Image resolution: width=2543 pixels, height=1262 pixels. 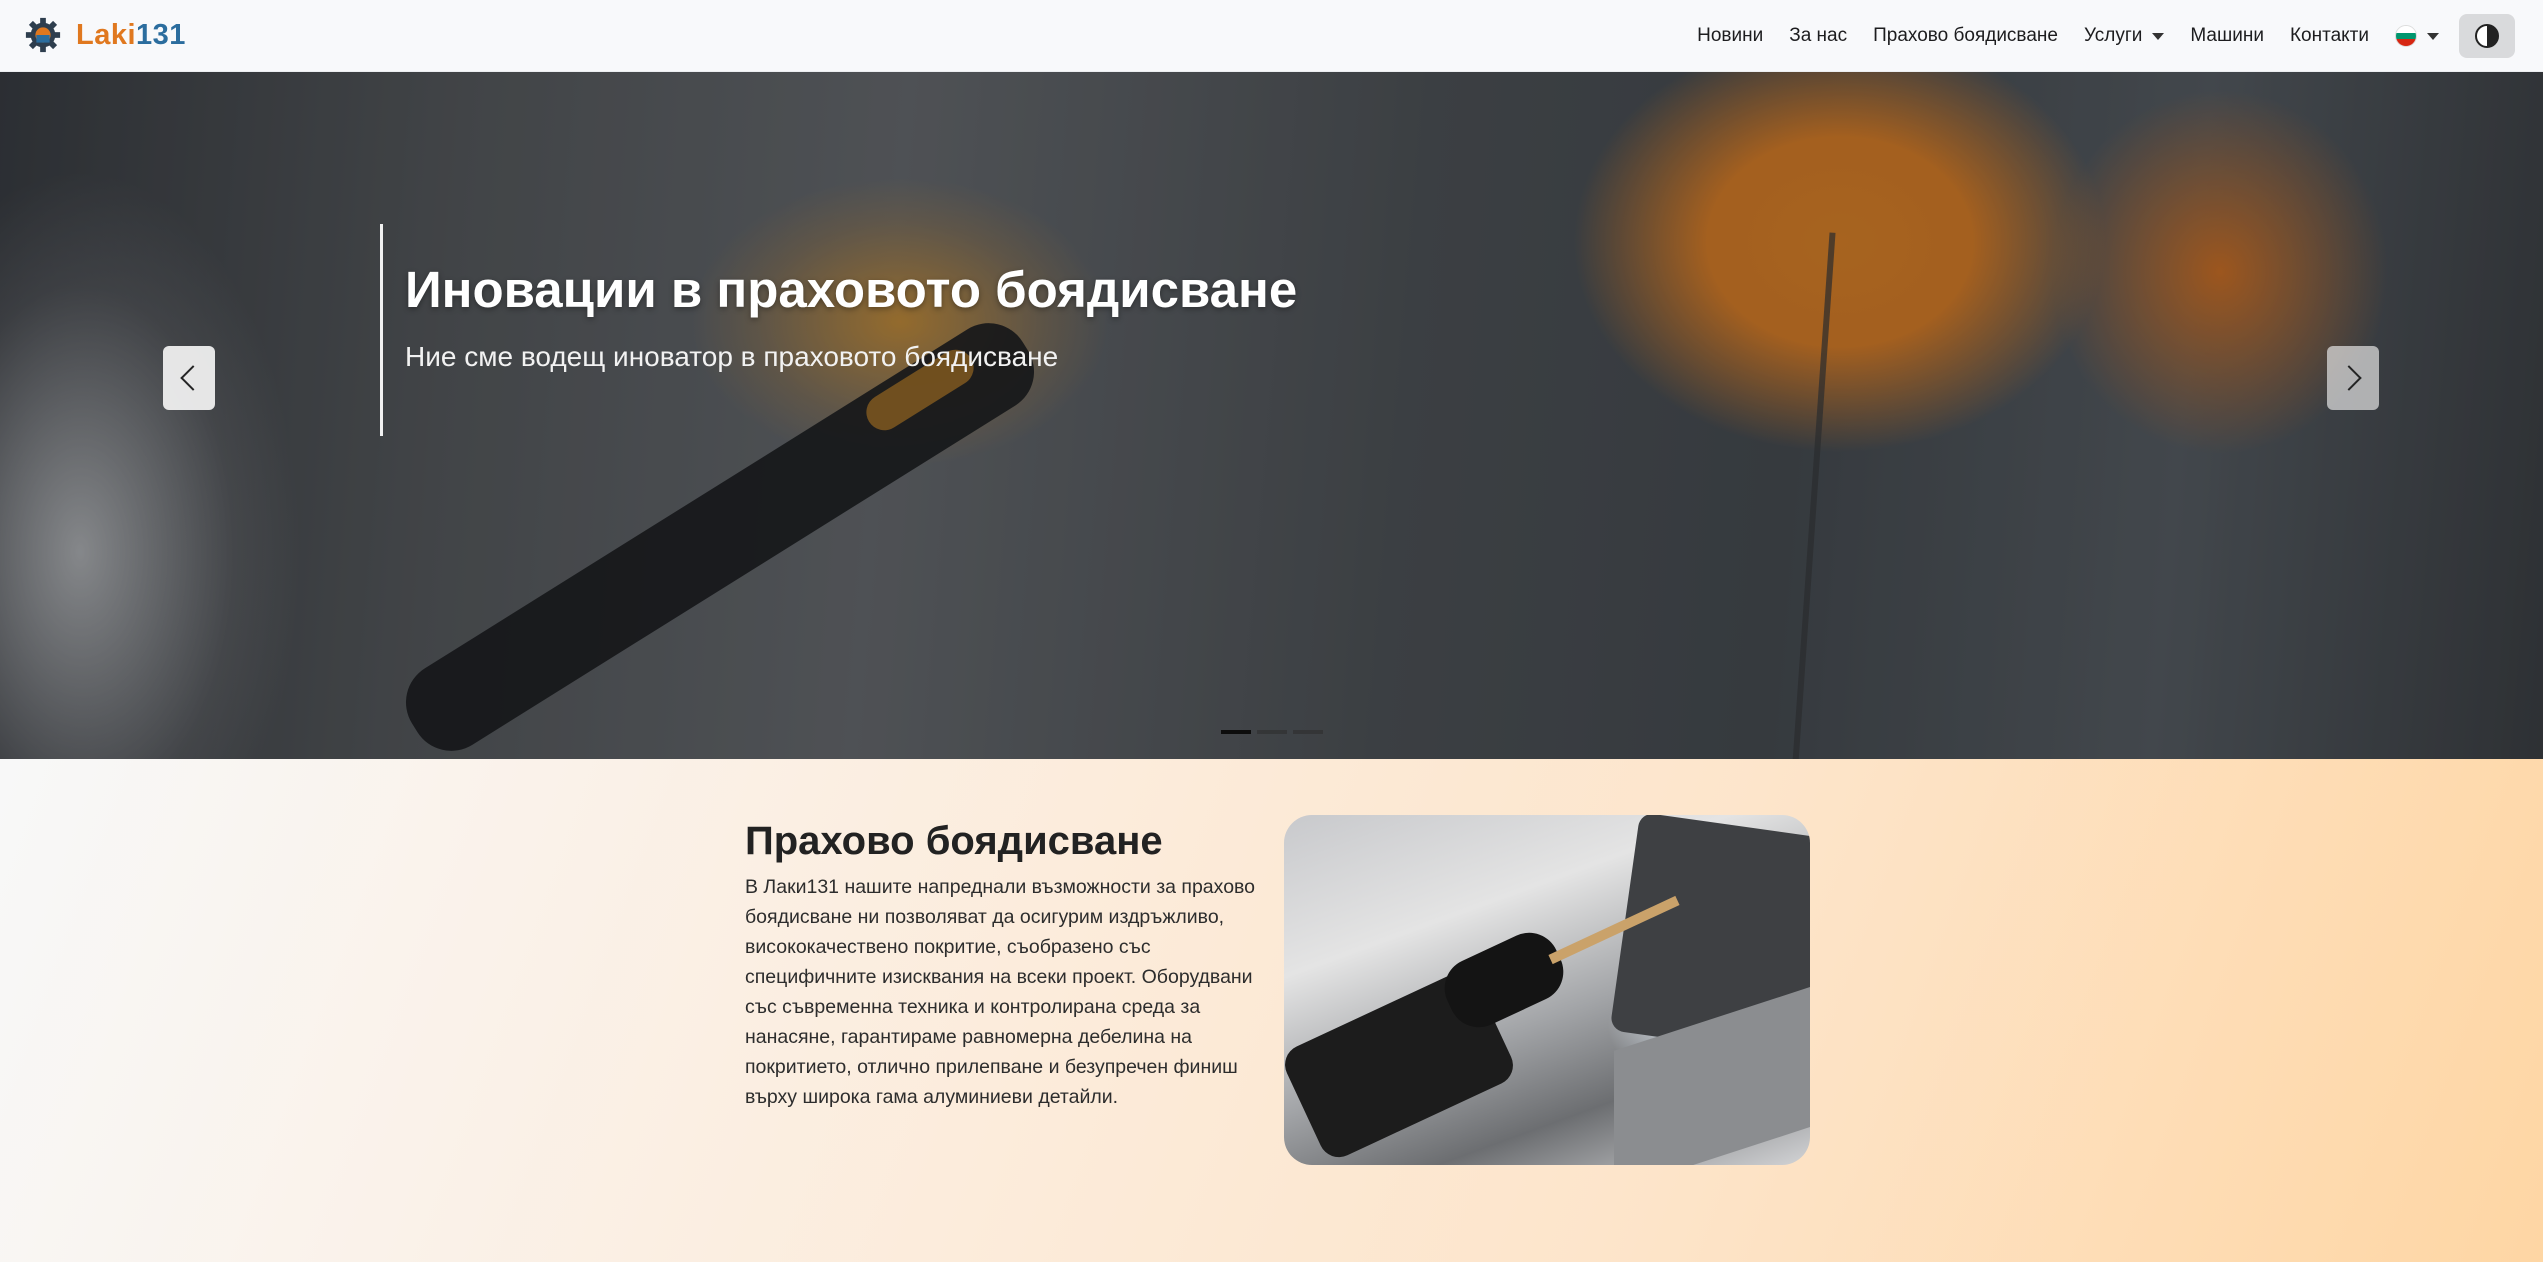 What do you see at coordinates (2406, 36) in the screenshot?
I see `bulgaria-flag-icon` at bounding box center [2406, 36].